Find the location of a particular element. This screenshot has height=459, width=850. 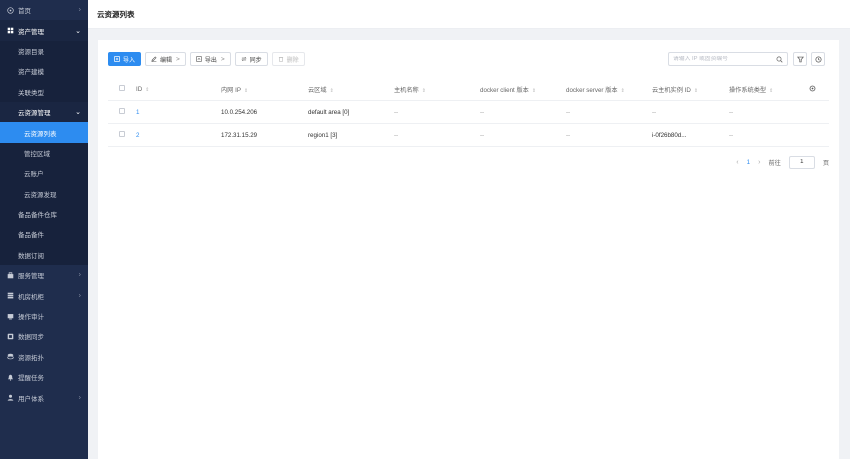

sync-button: 同步 is located at coordinates (251, 59).